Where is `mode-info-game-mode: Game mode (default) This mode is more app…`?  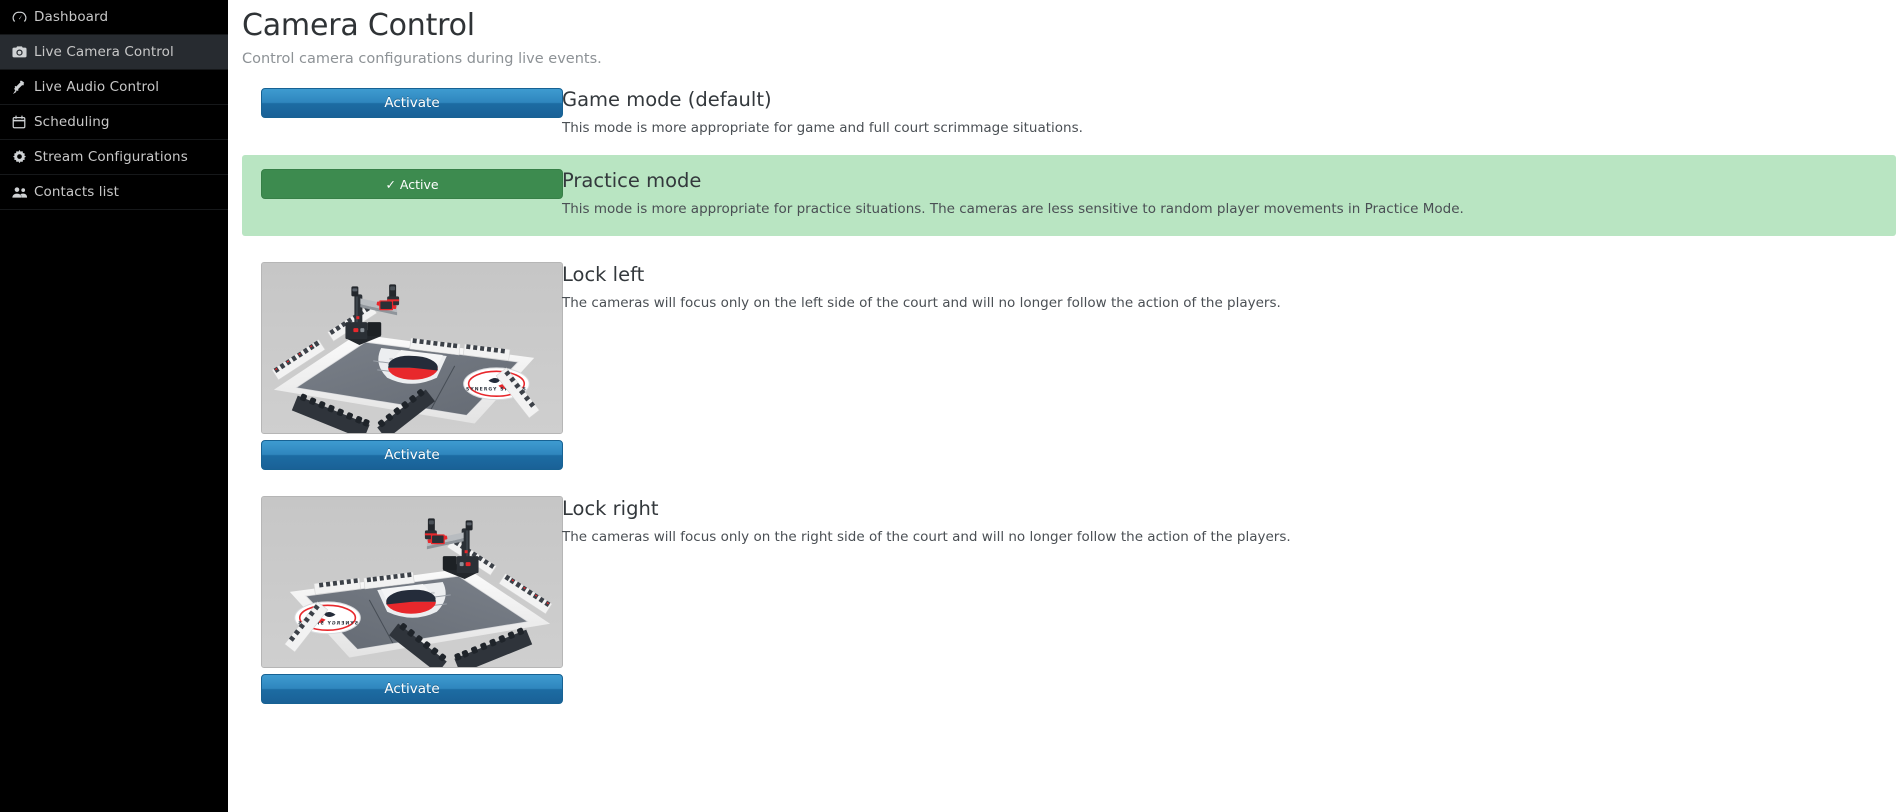 mode-info-game-mode: Game mode (default) This mode is more app… is located at coordinates (822, 112).